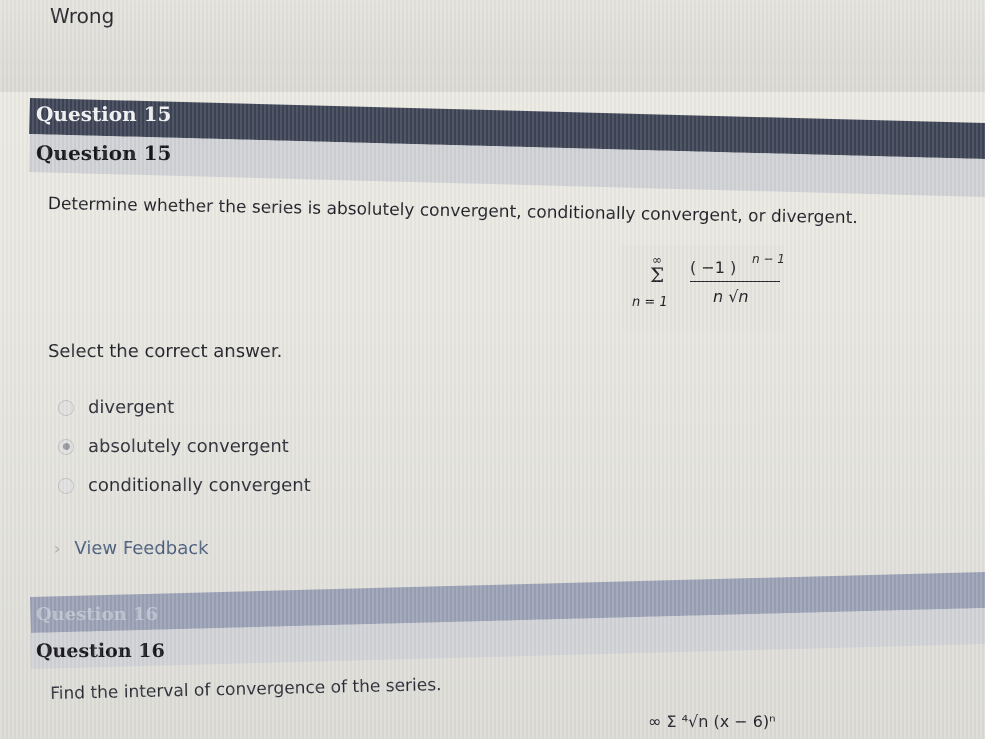 Image resolution: width=985 pixels, height=739 pixels. I want to click on option-label: divergent, so click(131, 407).